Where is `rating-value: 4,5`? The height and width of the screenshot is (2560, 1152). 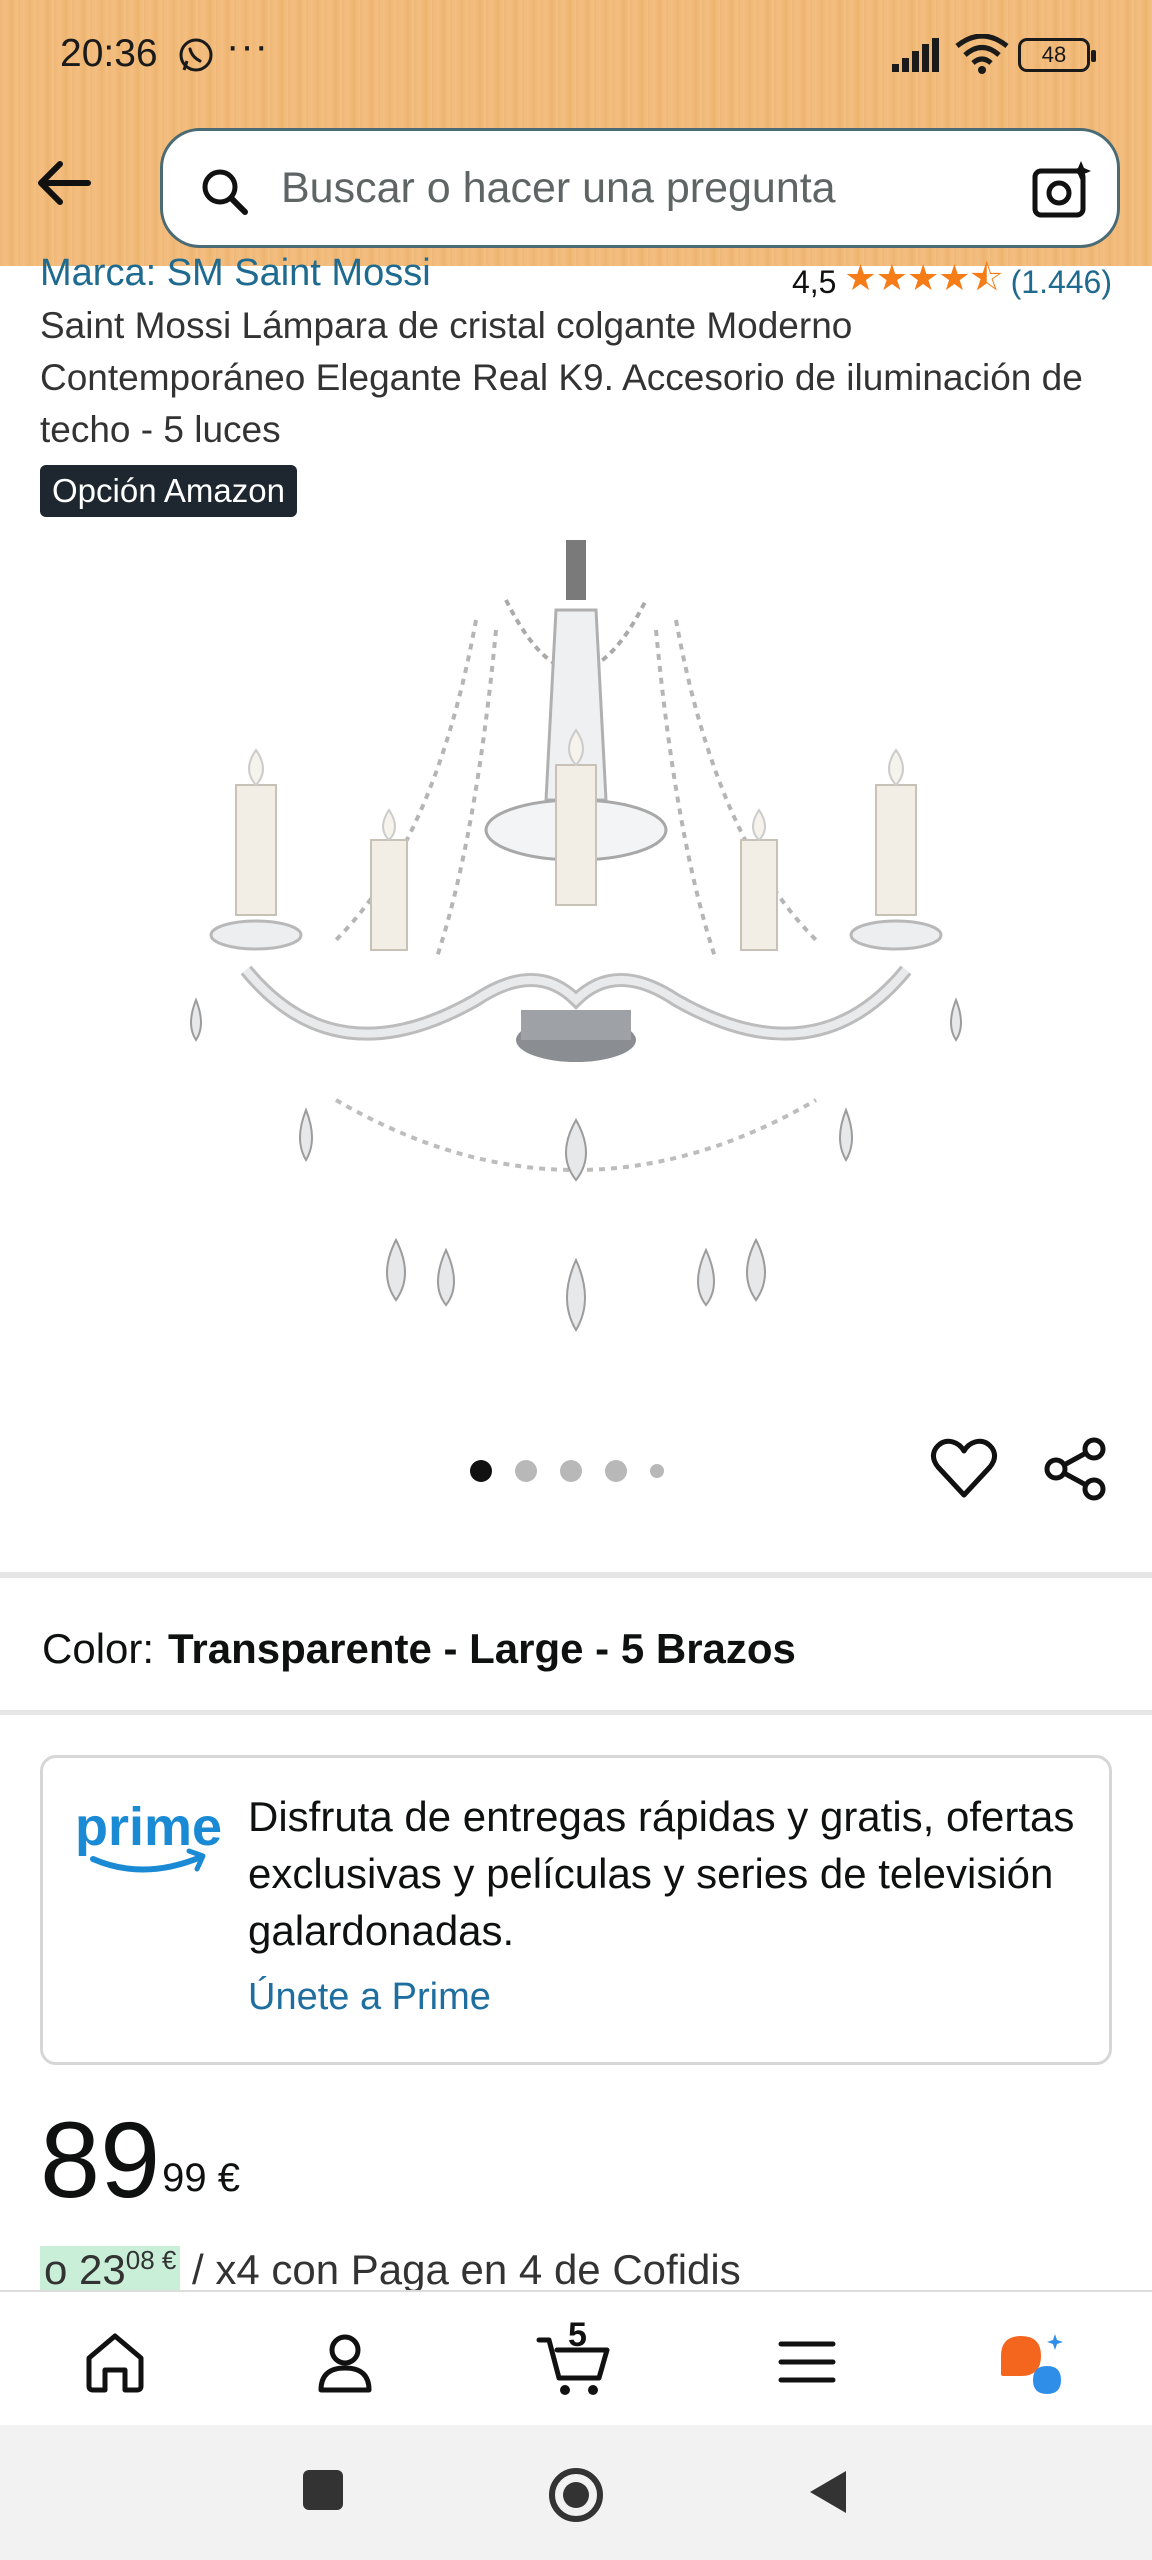
rating-value: 4,5 is located at coordinates (814, 282).